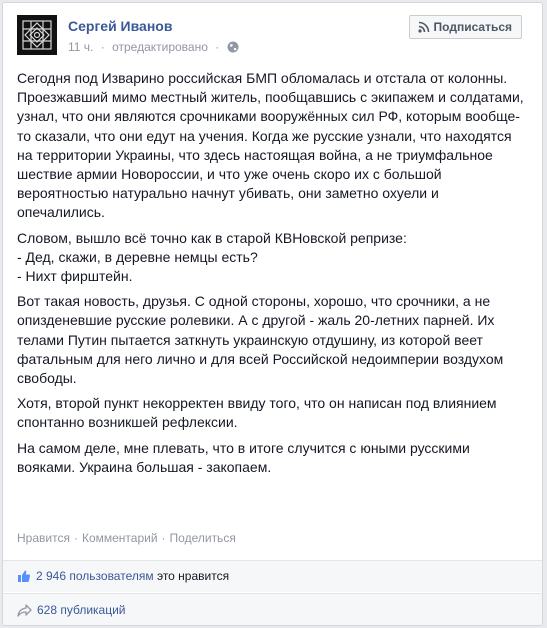 The height and width of the screenshot is (628, 547). Describe the element at coordinates (24, 610) in the screenshot. I see `share-arrow-icon` at that location.